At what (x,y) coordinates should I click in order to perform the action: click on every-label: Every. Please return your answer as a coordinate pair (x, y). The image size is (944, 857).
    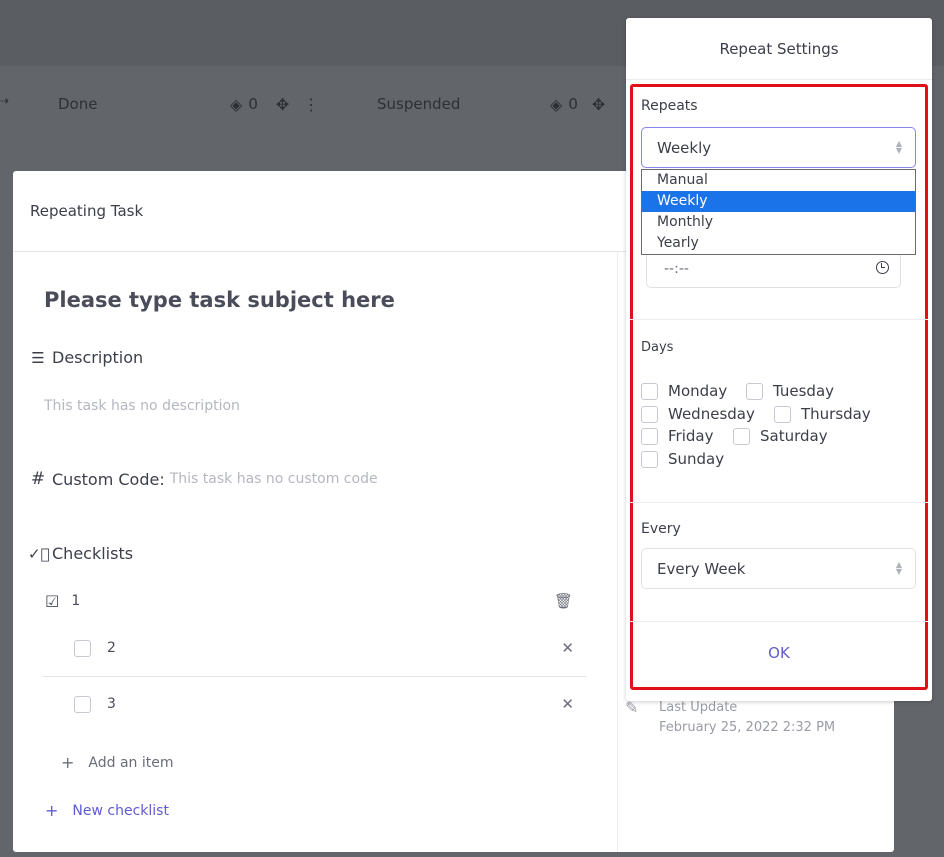
    Looking at the image, I should click on (661, 529).